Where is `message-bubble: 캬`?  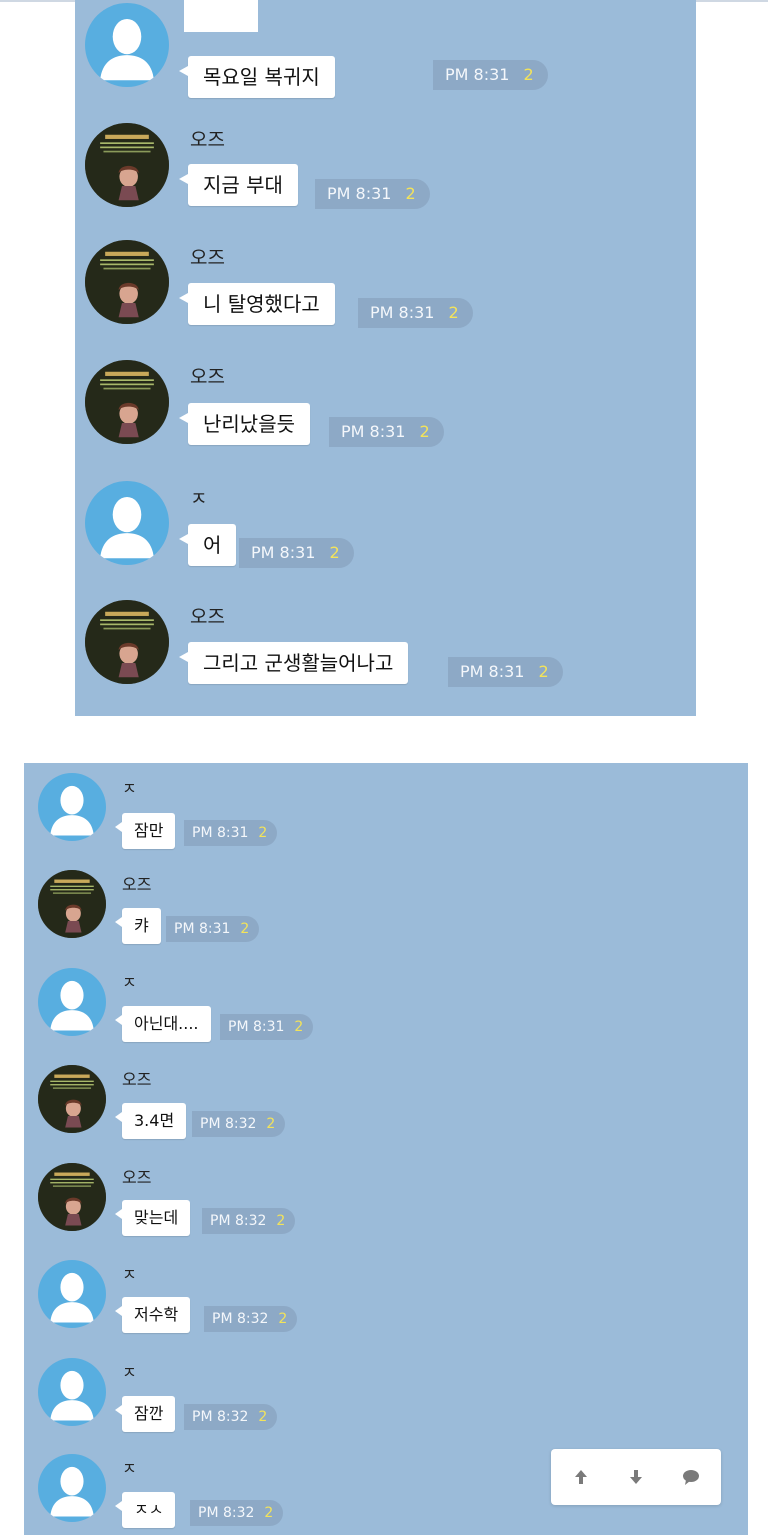 message-bubble: 캬 is located at coordinates (138, 926).